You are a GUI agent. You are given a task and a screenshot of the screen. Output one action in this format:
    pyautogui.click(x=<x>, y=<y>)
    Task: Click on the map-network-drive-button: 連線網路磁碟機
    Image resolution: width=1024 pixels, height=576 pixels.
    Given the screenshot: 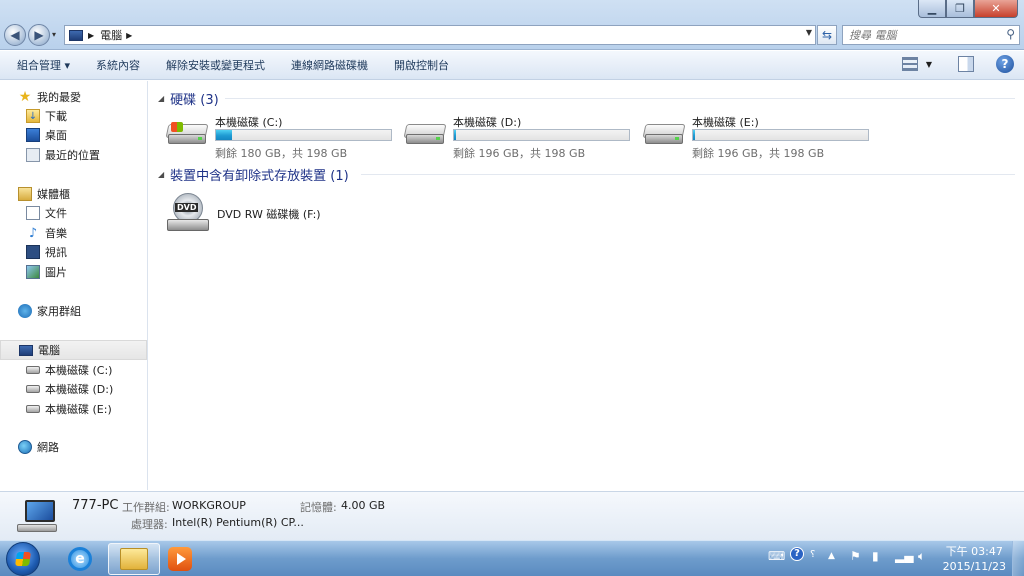 What is the action you would take?
    pyautogui.click(x=329, y=65)
    